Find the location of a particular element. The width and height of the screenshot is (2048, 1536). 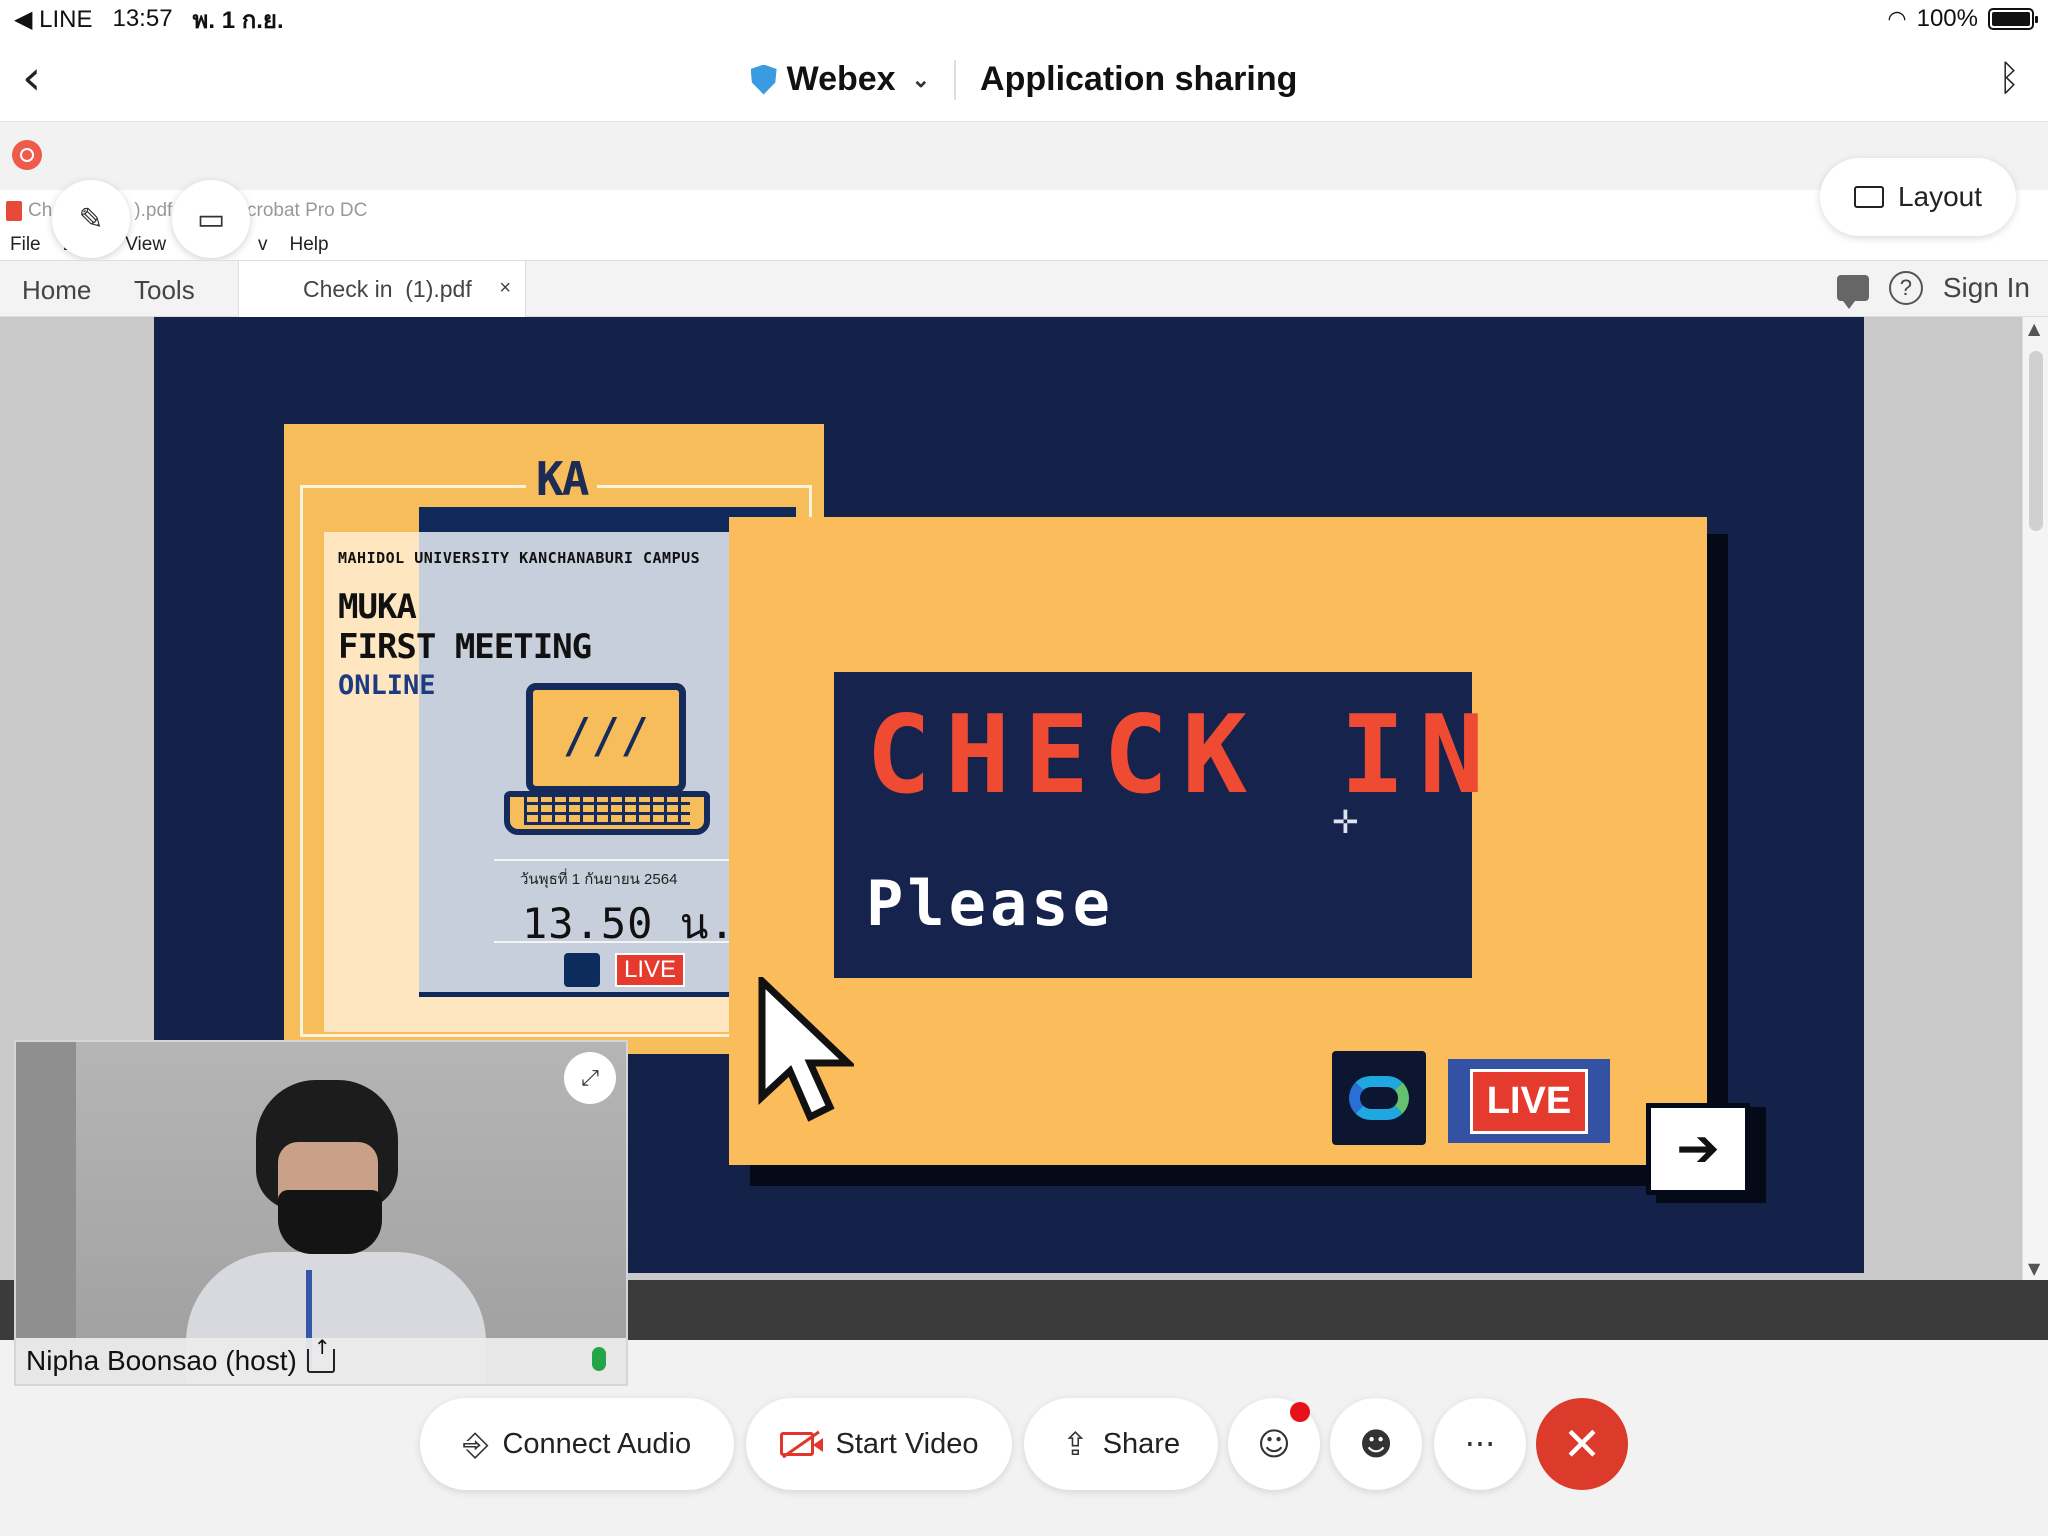

laptop-keyboard is located at coordinates (607, 811).